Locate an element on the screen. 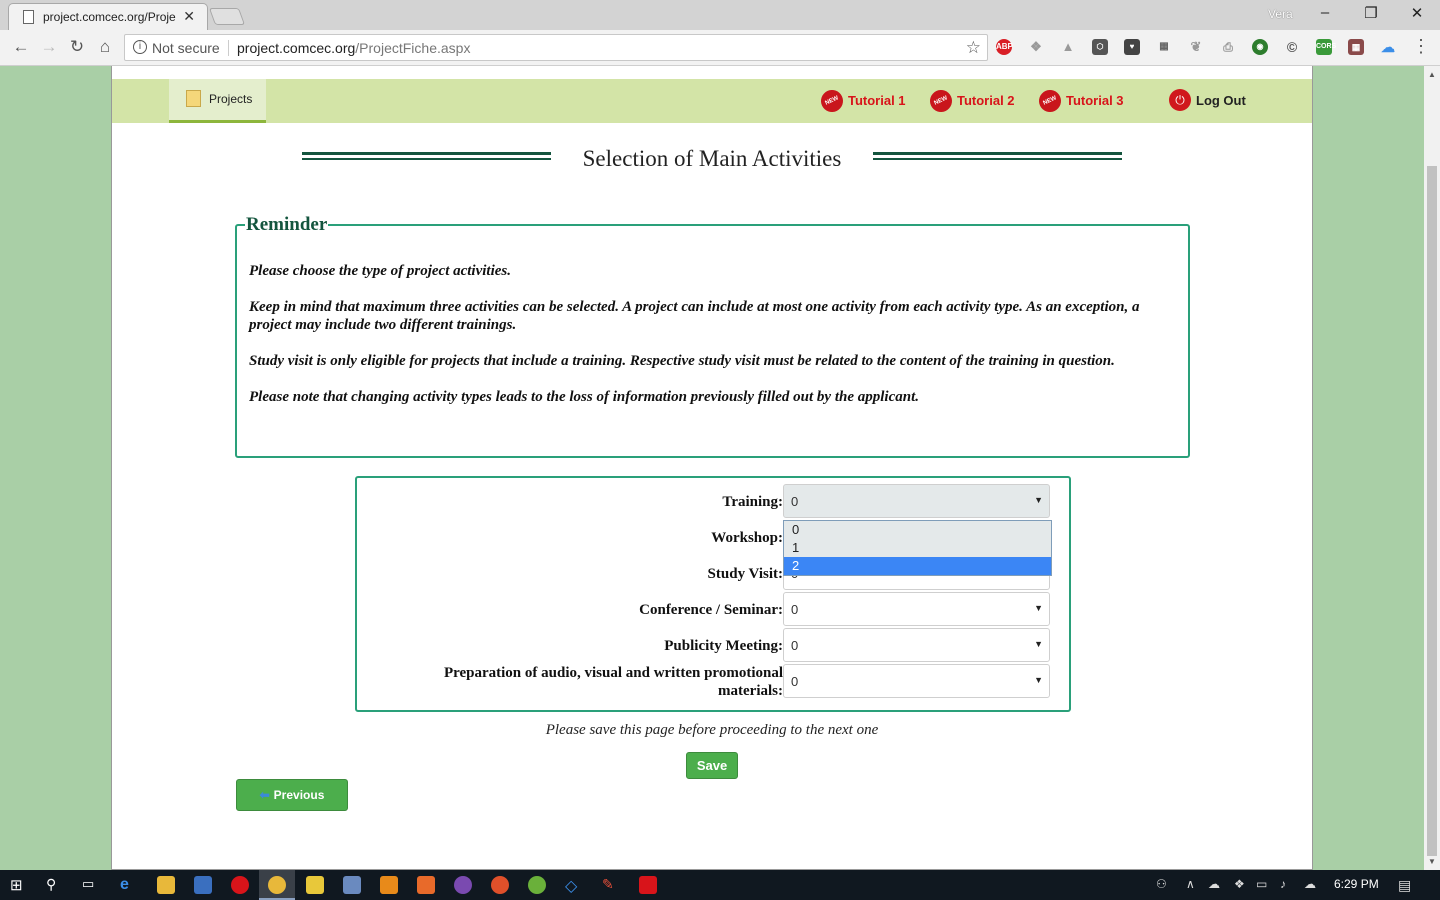 The width and height of the screenshot is (1440, 900). c-icon: © is located at coordinates (1292, 47).